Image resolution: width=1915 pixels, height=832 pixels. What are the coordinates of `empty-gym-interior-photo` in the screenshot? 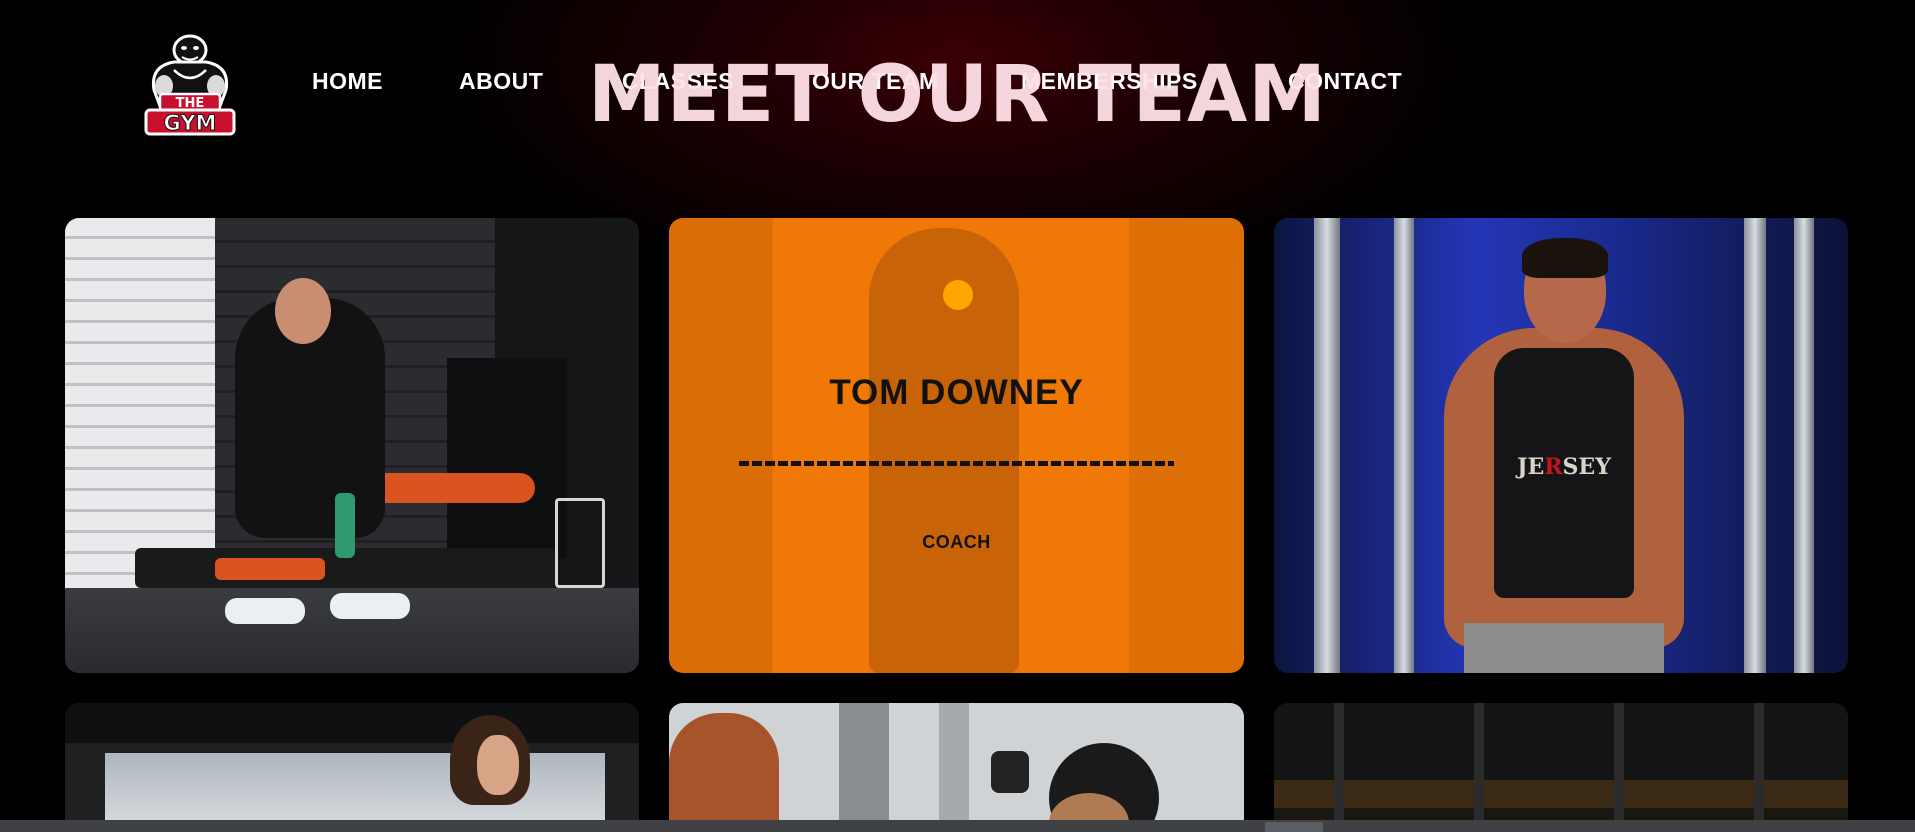 It's located at (1561, 767).